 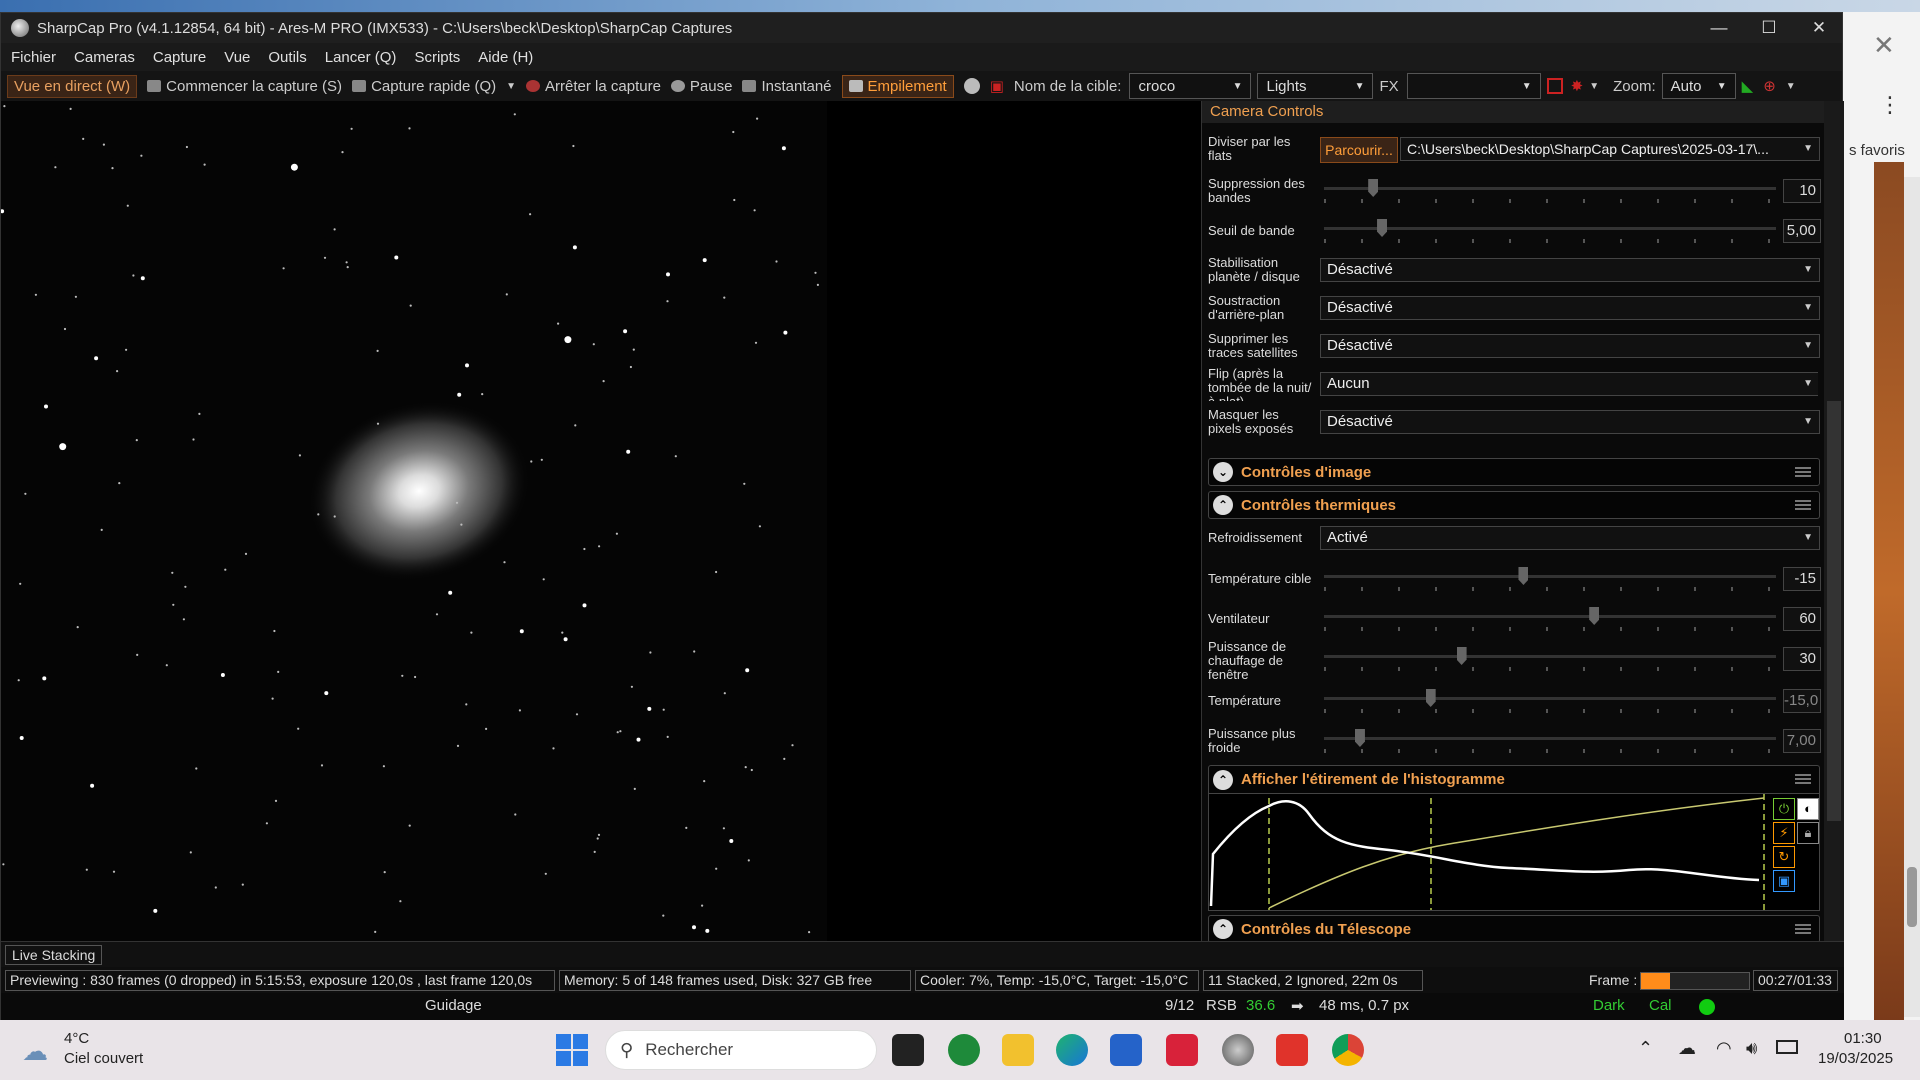 What do you see at coordinates (1802, 579) in the screenshot?
I see `target-temp-value: -15` at bounding box center [1802, 579].